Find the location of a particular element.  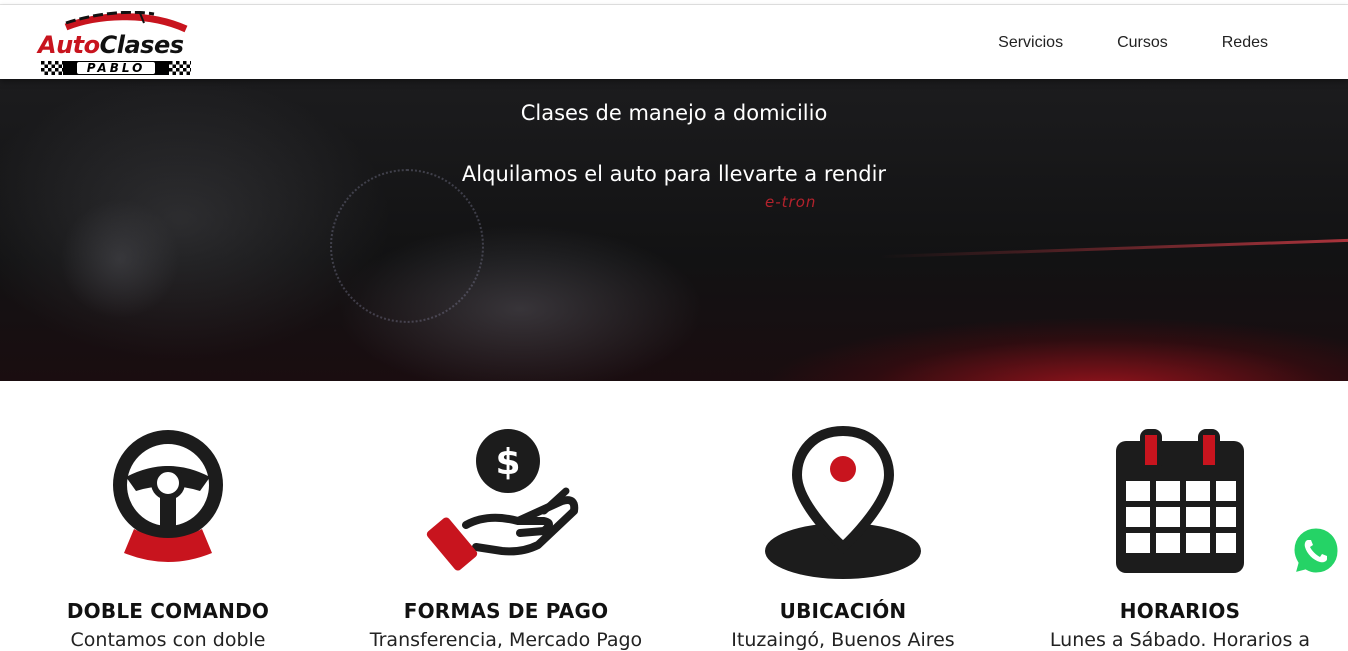

site-logo: AutoClases PABLO is located at coordinates (116, 43).